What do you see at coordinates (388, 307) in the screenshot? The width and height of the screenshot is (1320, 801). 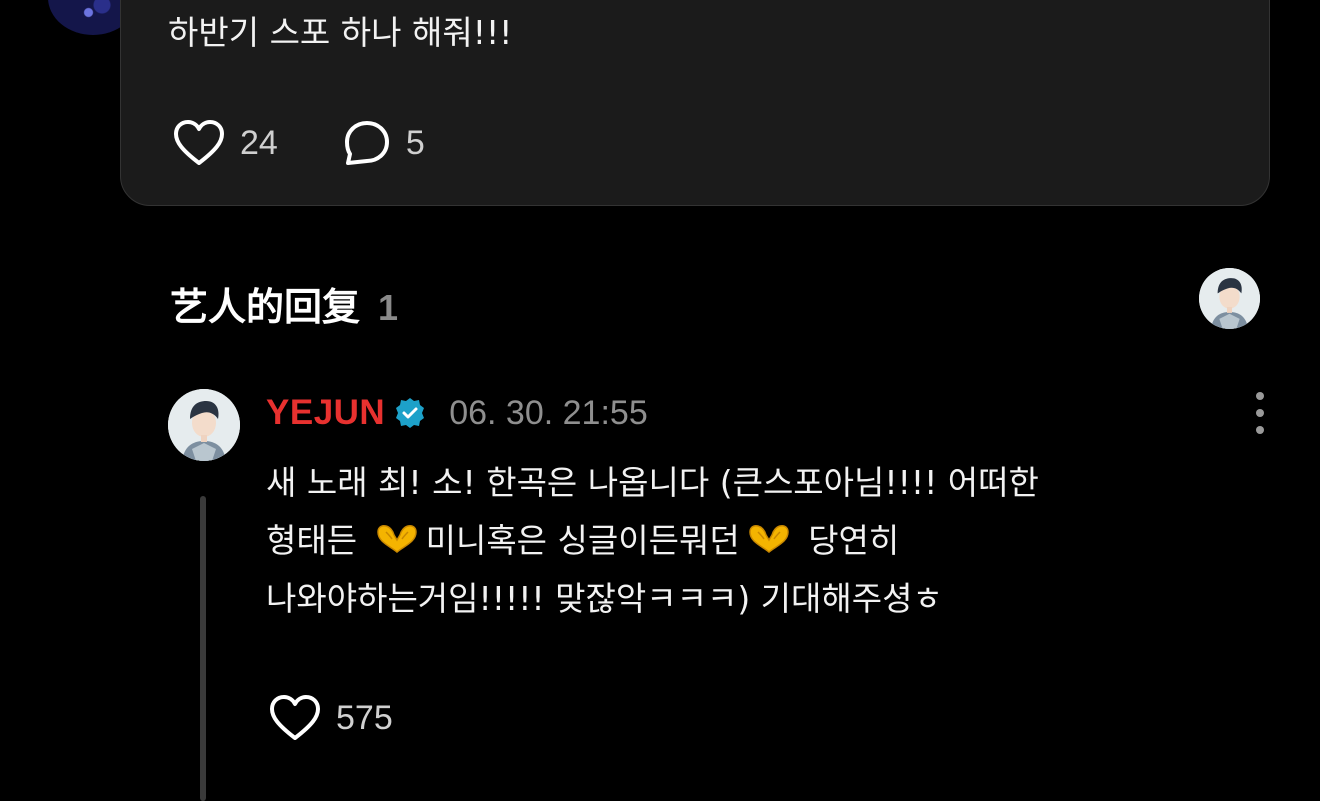 I see `artist-replies-count: 1` at bounding box center [388, 307].